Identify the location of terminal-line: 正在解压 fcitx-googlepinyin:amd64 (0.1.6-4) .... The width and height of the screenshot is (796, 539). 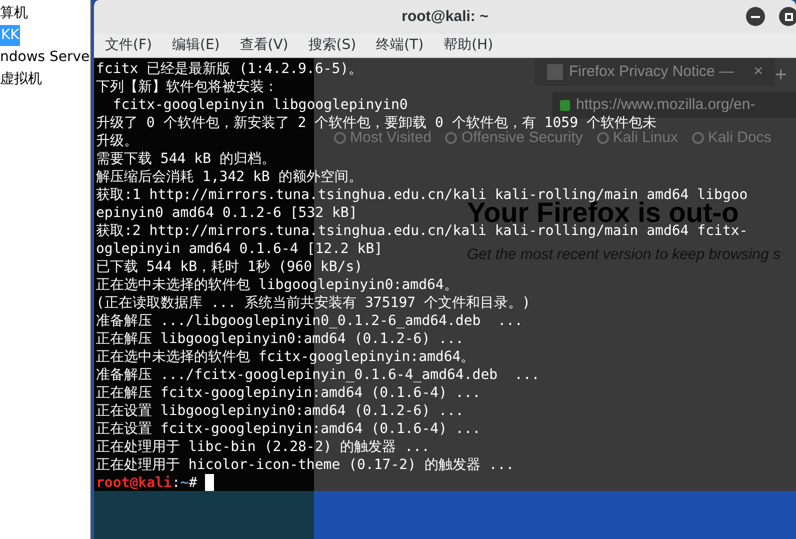
(288, 393).